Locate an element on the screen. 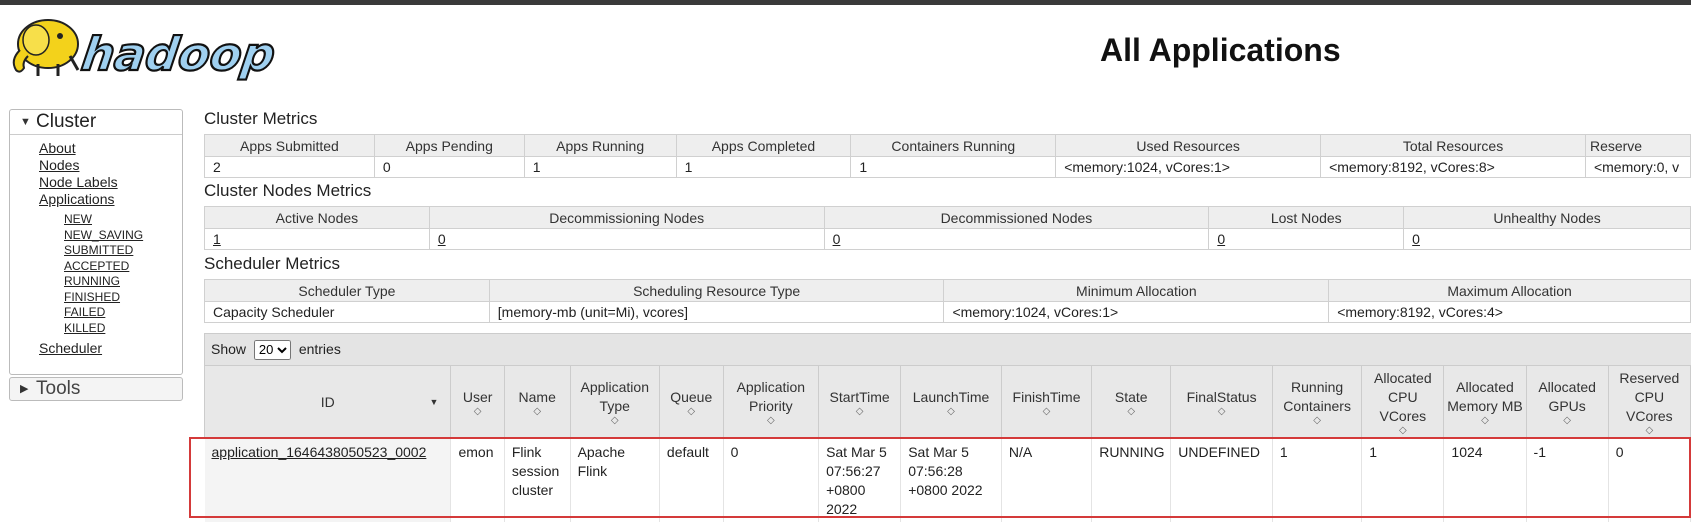 The height and width of the screenshot is (522, 1691). scheduler-value: [memory-mb (unit=Mi), vcores] is located at coordinates (716, 312).